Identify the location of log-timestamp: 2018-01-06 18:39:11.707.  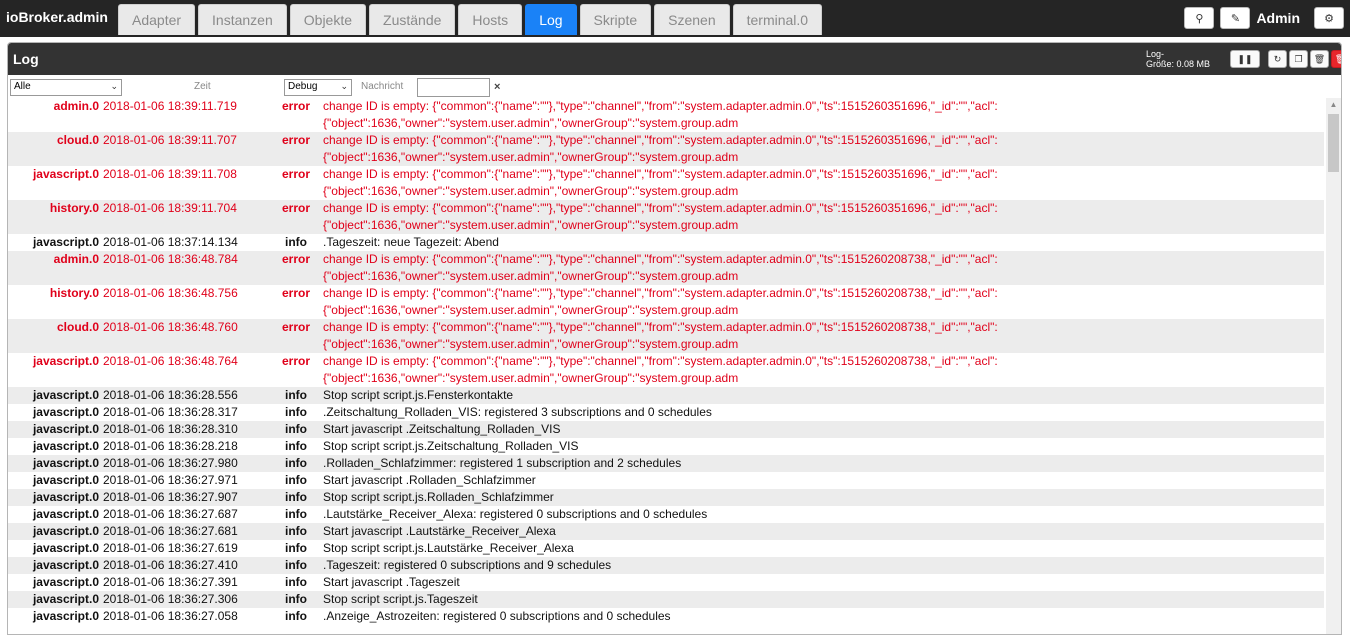
(186, 149).